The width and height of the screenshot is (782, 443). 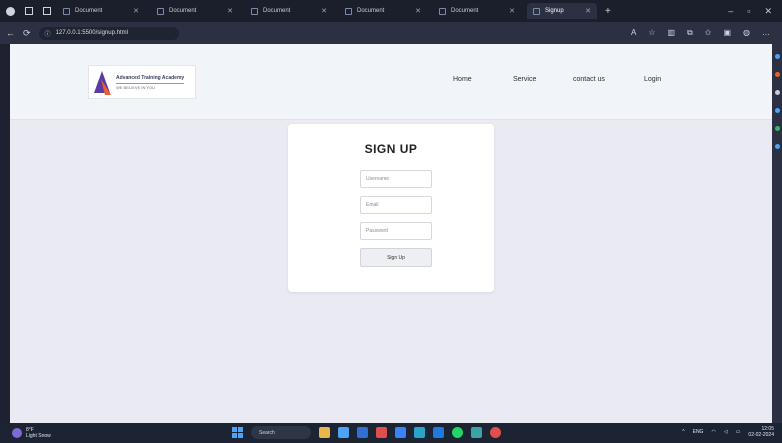 What do you see at coordinates (690, 33) in the screenshot?
I see `extensions-icon: ⧉` at bounding box center [690, 33].